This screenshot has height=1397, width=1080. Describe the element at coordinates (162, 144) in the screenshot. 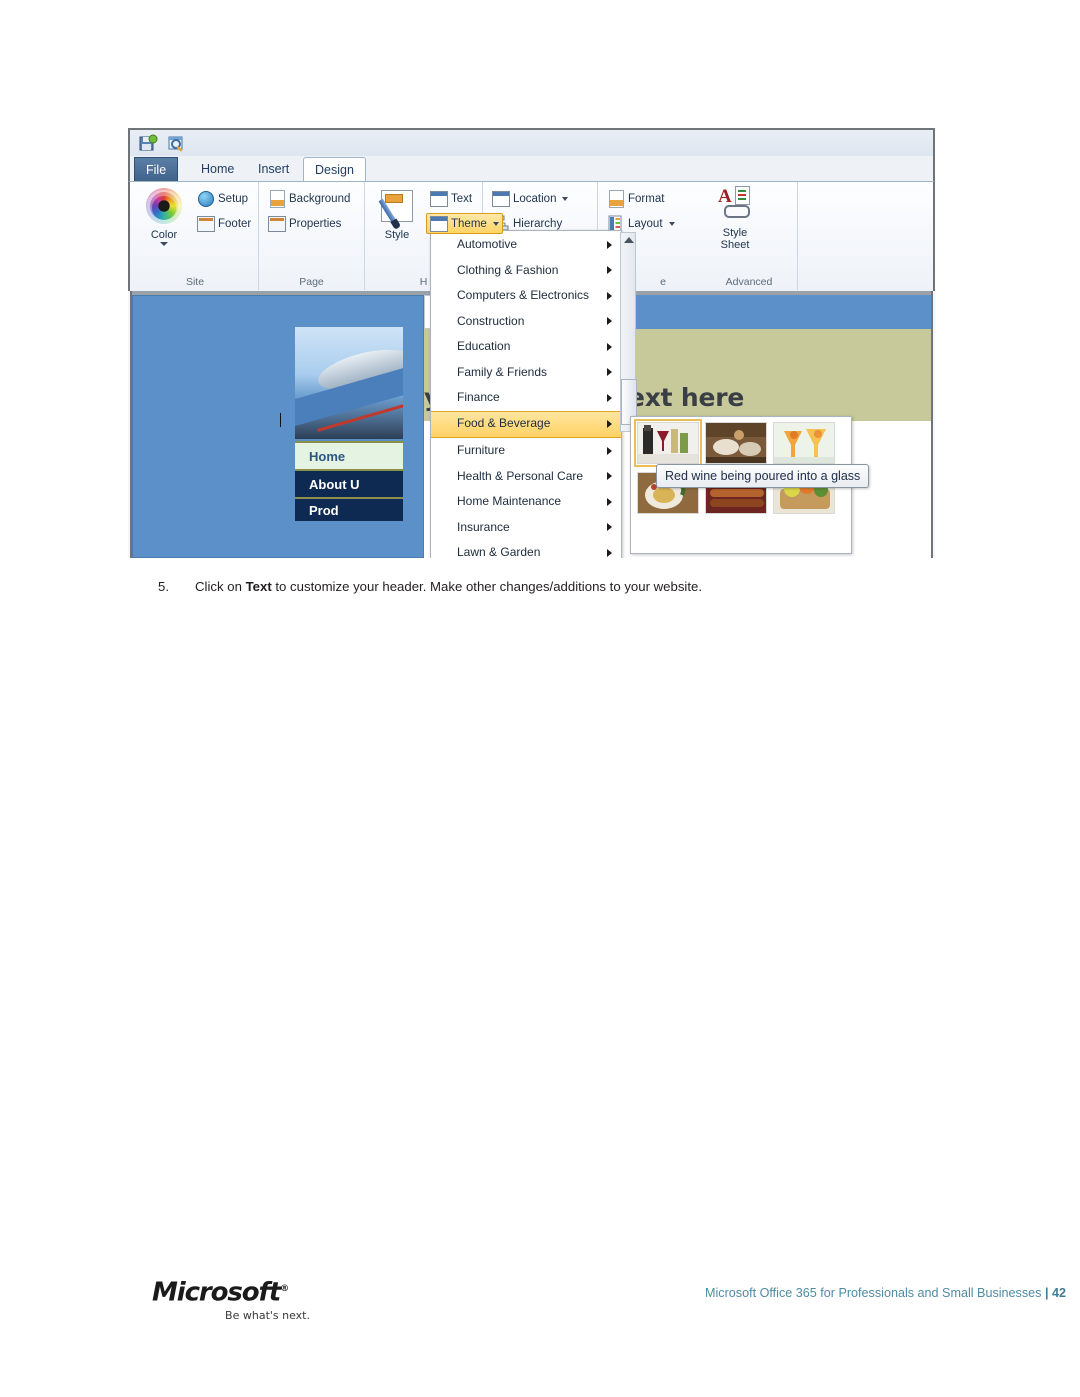

I see `quick-access-toolbar` at that location.